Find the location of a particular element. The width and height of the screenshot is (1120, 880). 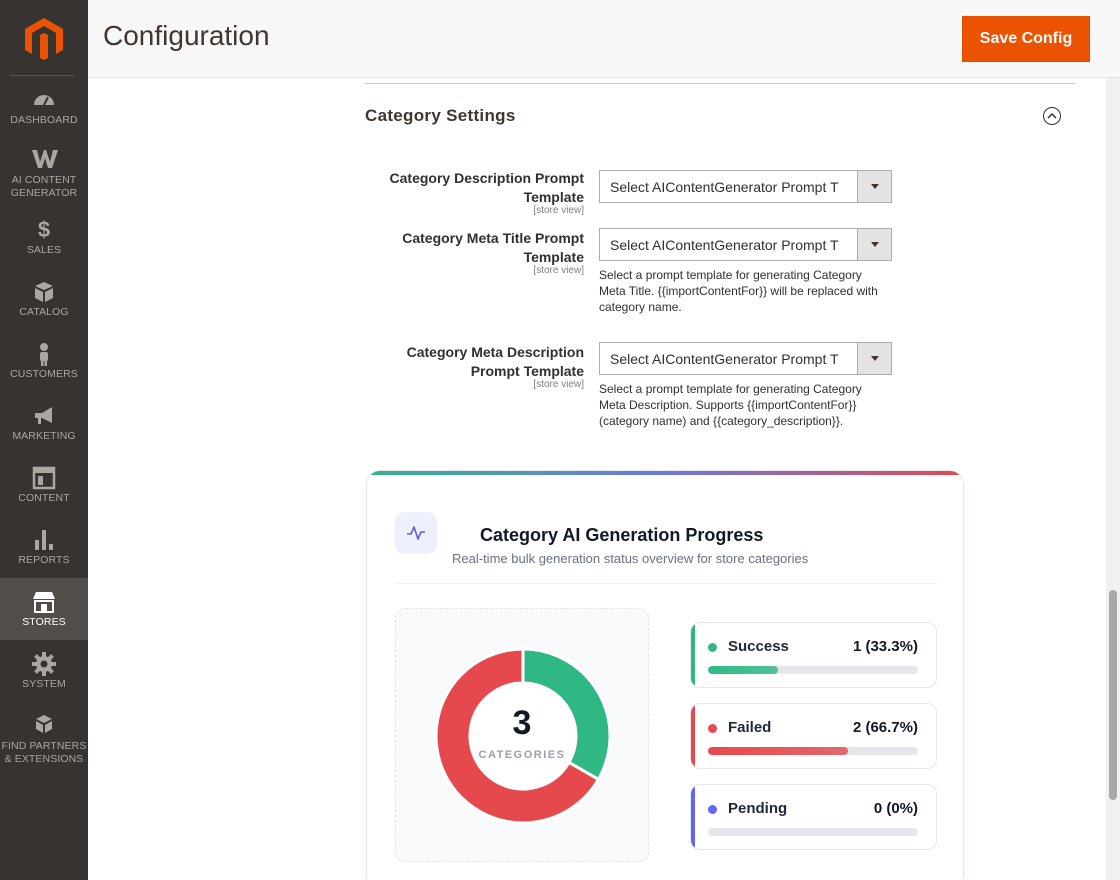

page-title: Configuration is located at coordinates (186, 35).